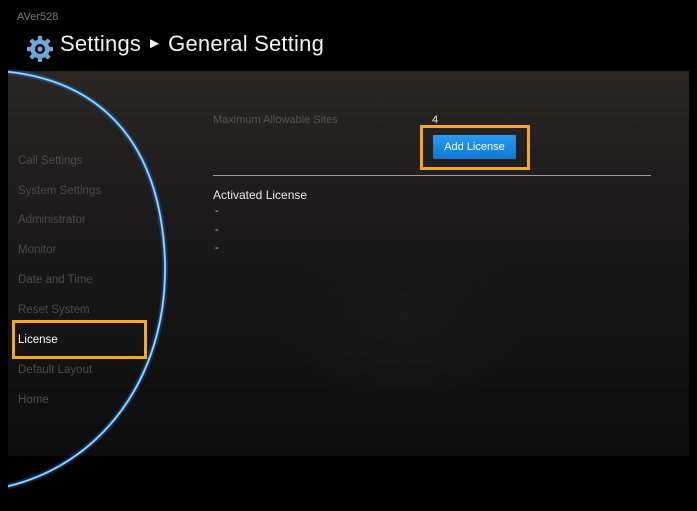 Image resolution: width=697 pixels, height=511 pixels. Describe the element at coordinates (246, 43) in the screenshot. I see `breadcrumb-general-setting: General Setting` at that location.